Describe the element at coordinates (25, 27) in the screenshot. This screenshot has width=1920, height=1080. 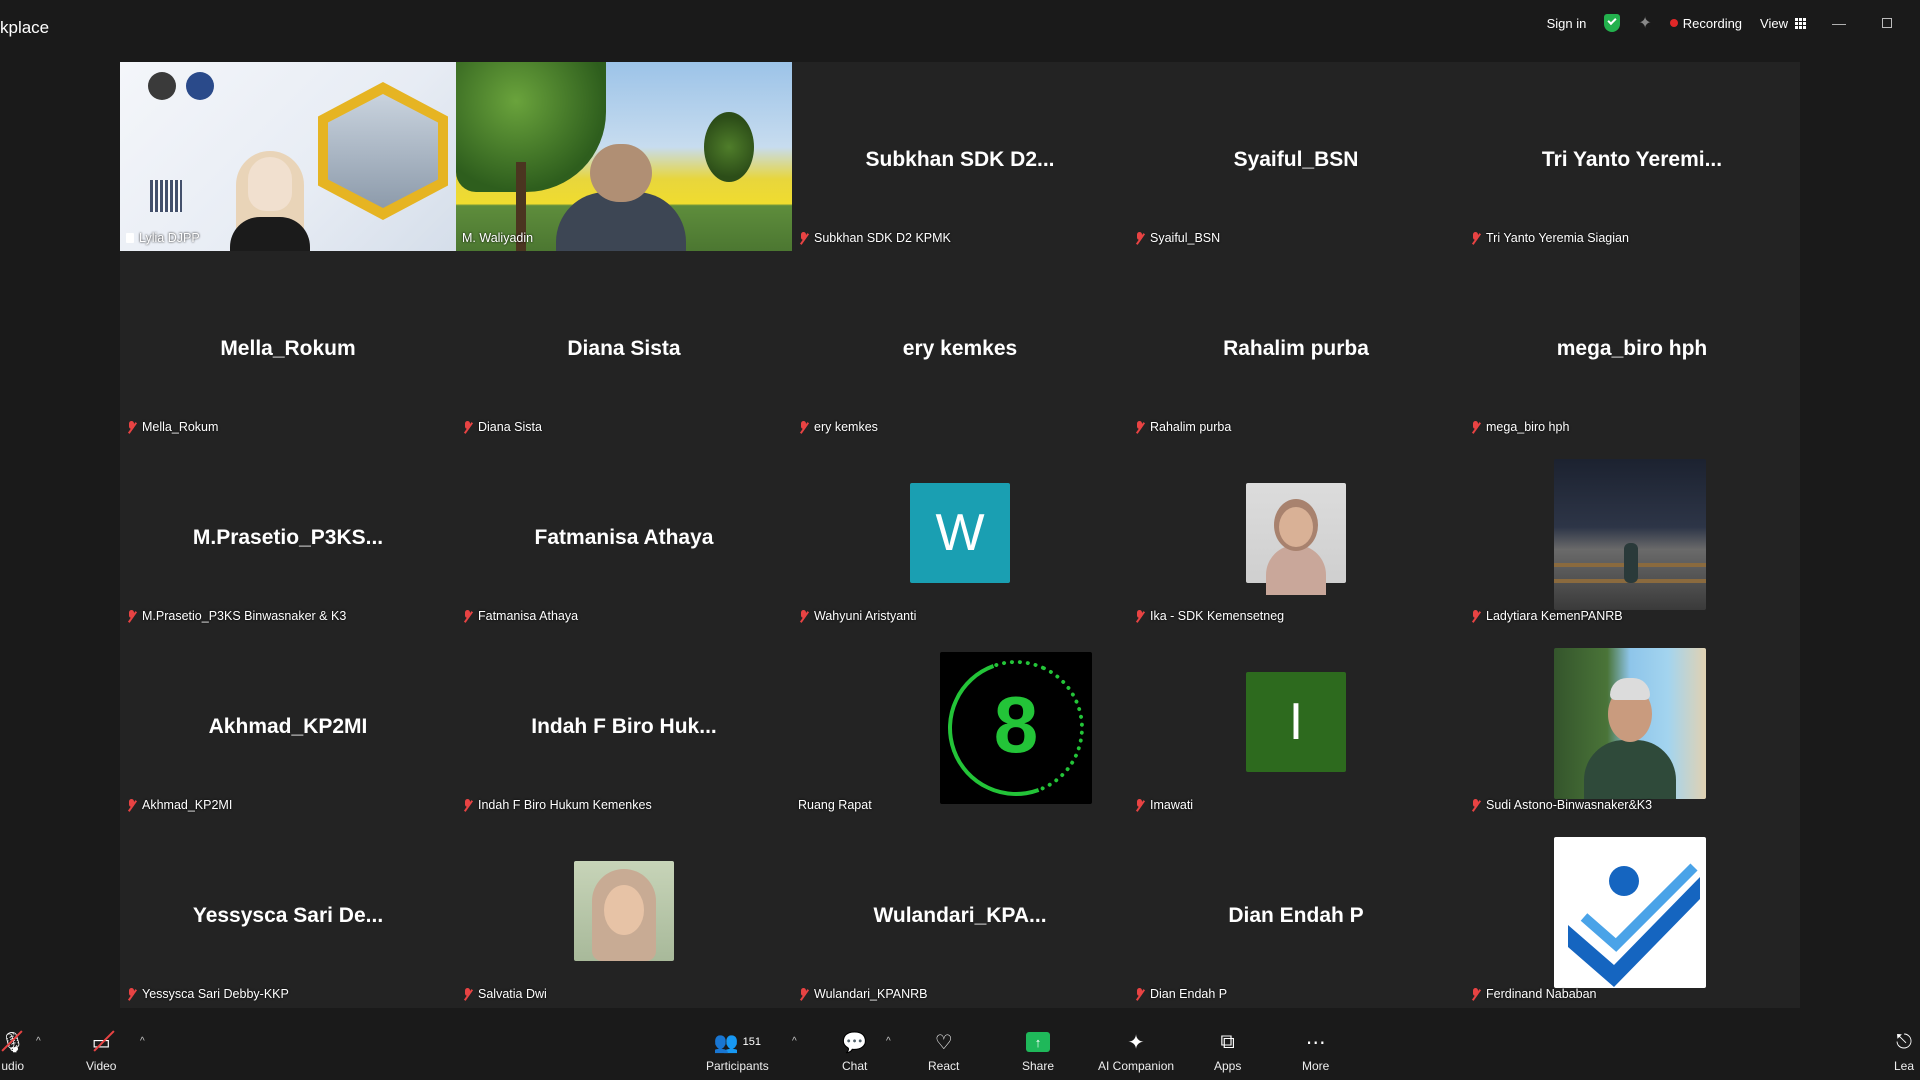
I see `app-title: kplace` at that location.